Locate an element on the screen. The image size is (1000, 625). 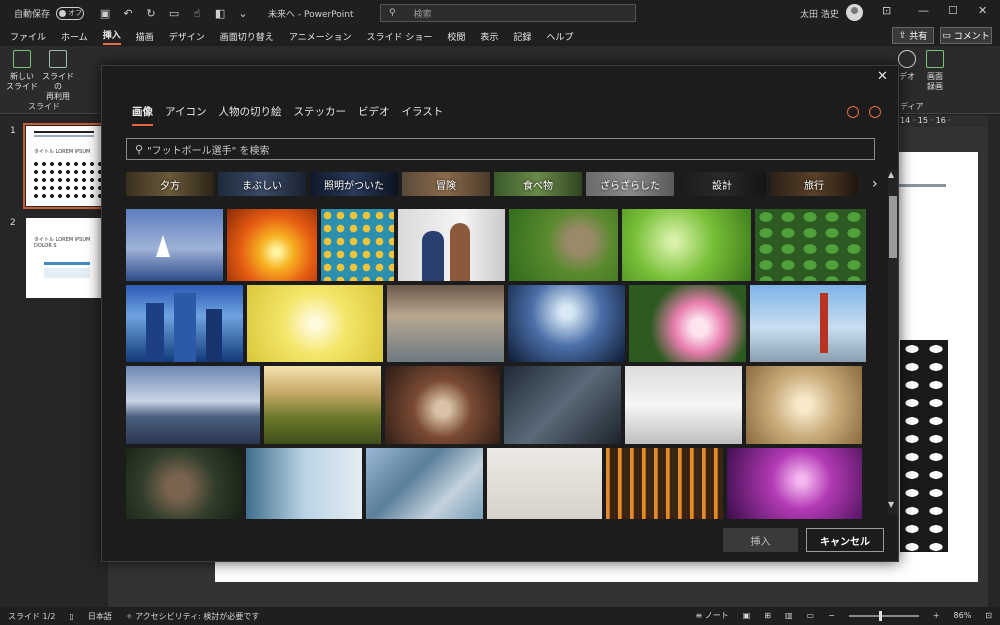
image-glacier-lake is located at coordinates (193, 405).